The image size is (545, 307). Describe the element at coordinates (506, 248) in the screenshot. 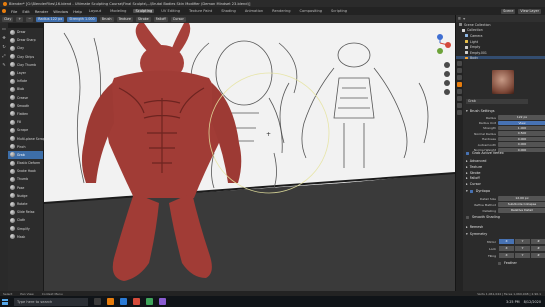

I see `lock-x-toggle: X` at that location.